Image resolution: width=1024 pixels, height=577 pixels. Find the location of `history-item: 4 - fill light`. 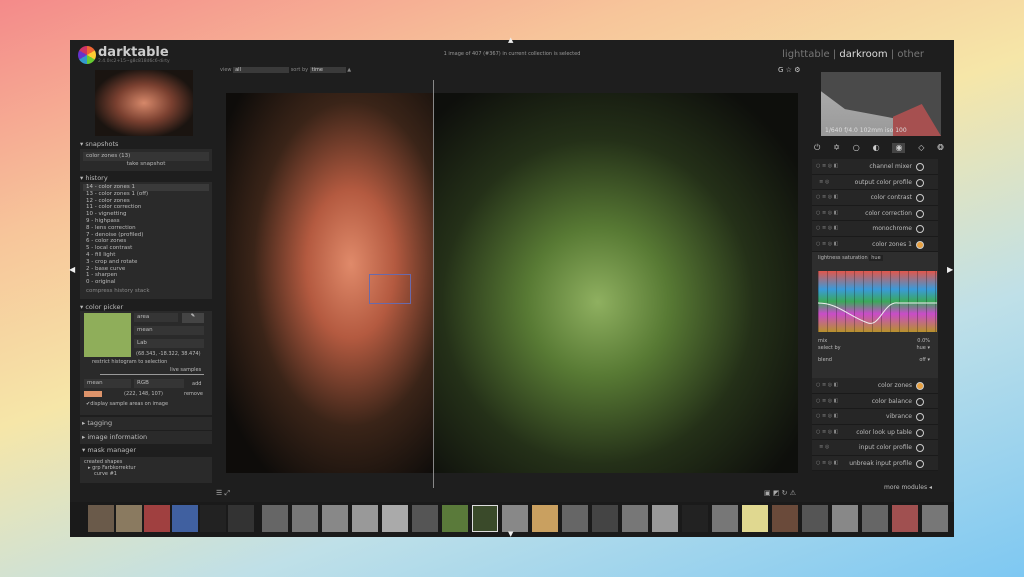

history-item: 4 - fill light is located at coordinates (146, 255).